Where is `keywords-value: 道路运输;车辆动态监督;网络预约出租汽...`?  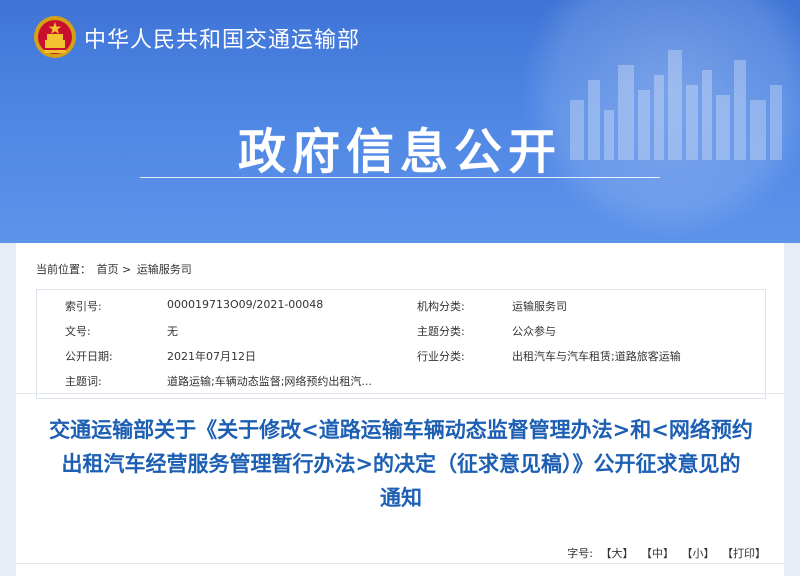 keywords-value: 道路运输;车辆动态监督;网络预约出租汽... is located at coordinates (269, 381).